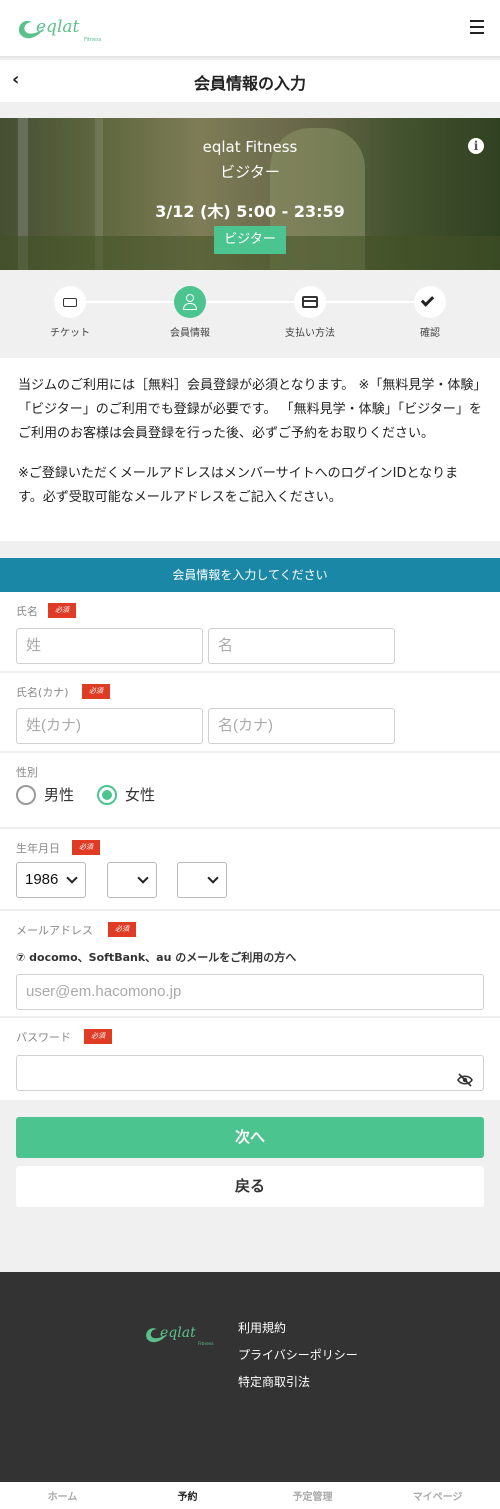 The image size is (500, 1509). I want to click on page-title: 会員情報の入力, so click(249, 83).